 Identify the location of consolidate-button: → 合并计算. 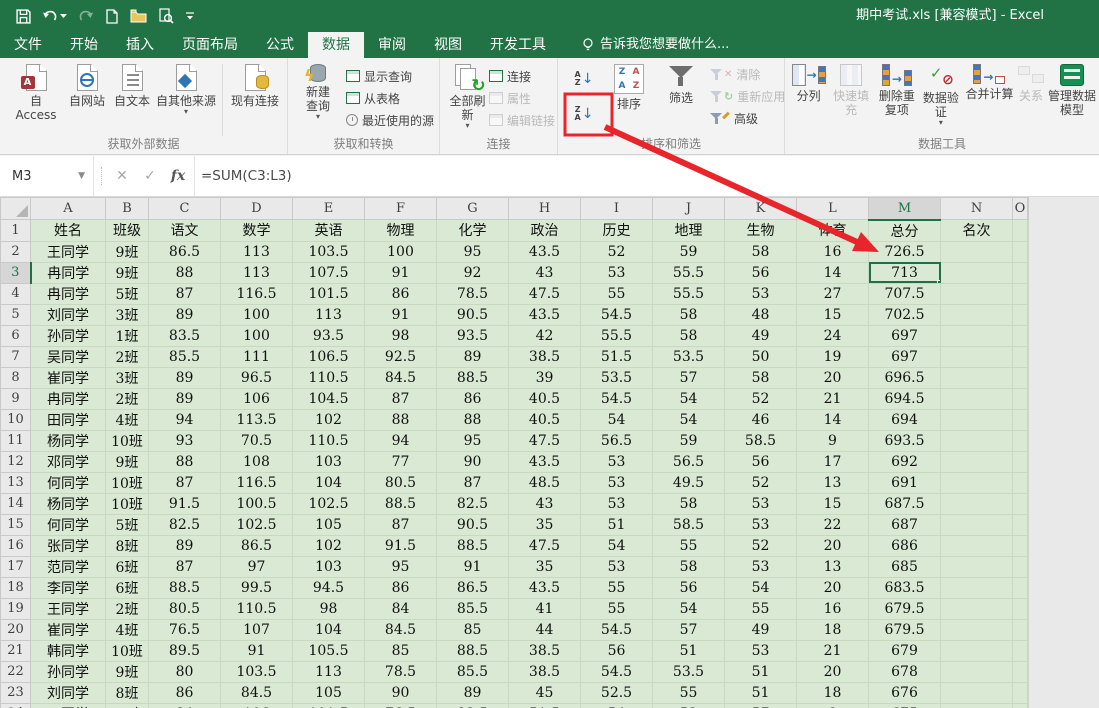
(989, 81).